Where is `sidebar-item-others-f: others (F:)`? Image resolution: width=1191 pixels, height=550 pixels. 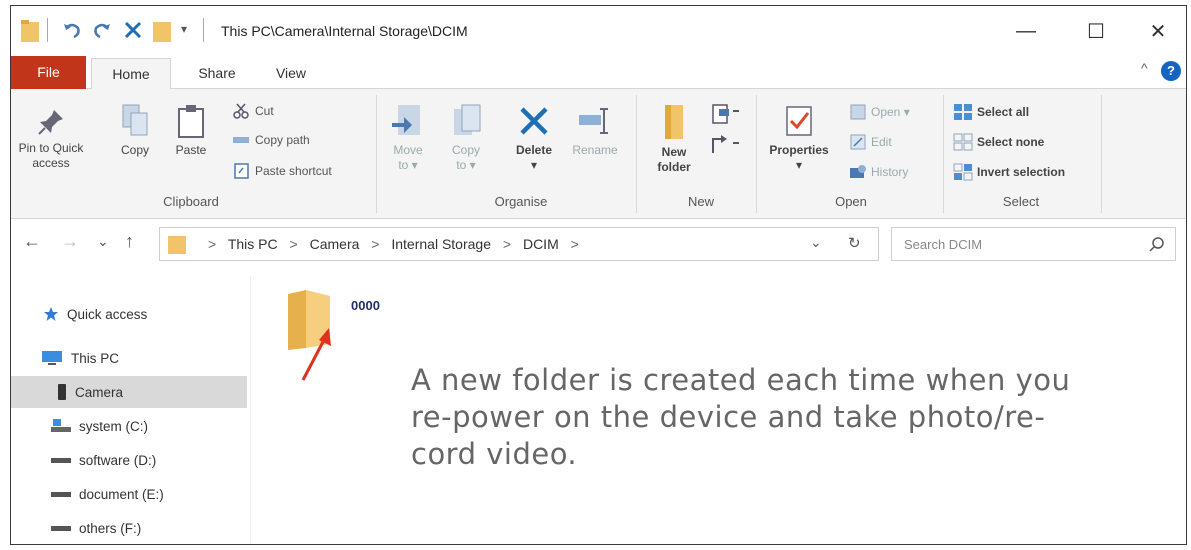
sidebar-item-others-f: others (F:) is located at coordinates (129, 528).